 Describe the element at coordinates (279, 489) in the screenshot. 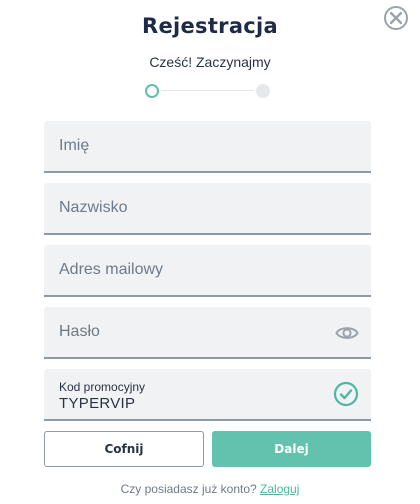

I see `login-link: Zaloguj` at that location.